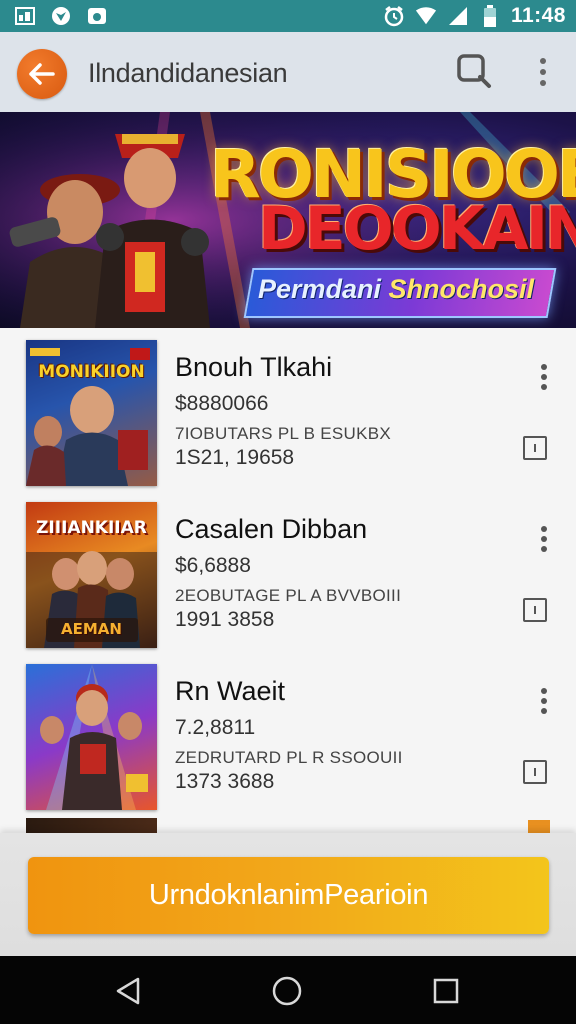 The height and width of the screenshot is (1024, 576). I want to click on thumbnail-subtitle: AEMAN, so click(91, 629).